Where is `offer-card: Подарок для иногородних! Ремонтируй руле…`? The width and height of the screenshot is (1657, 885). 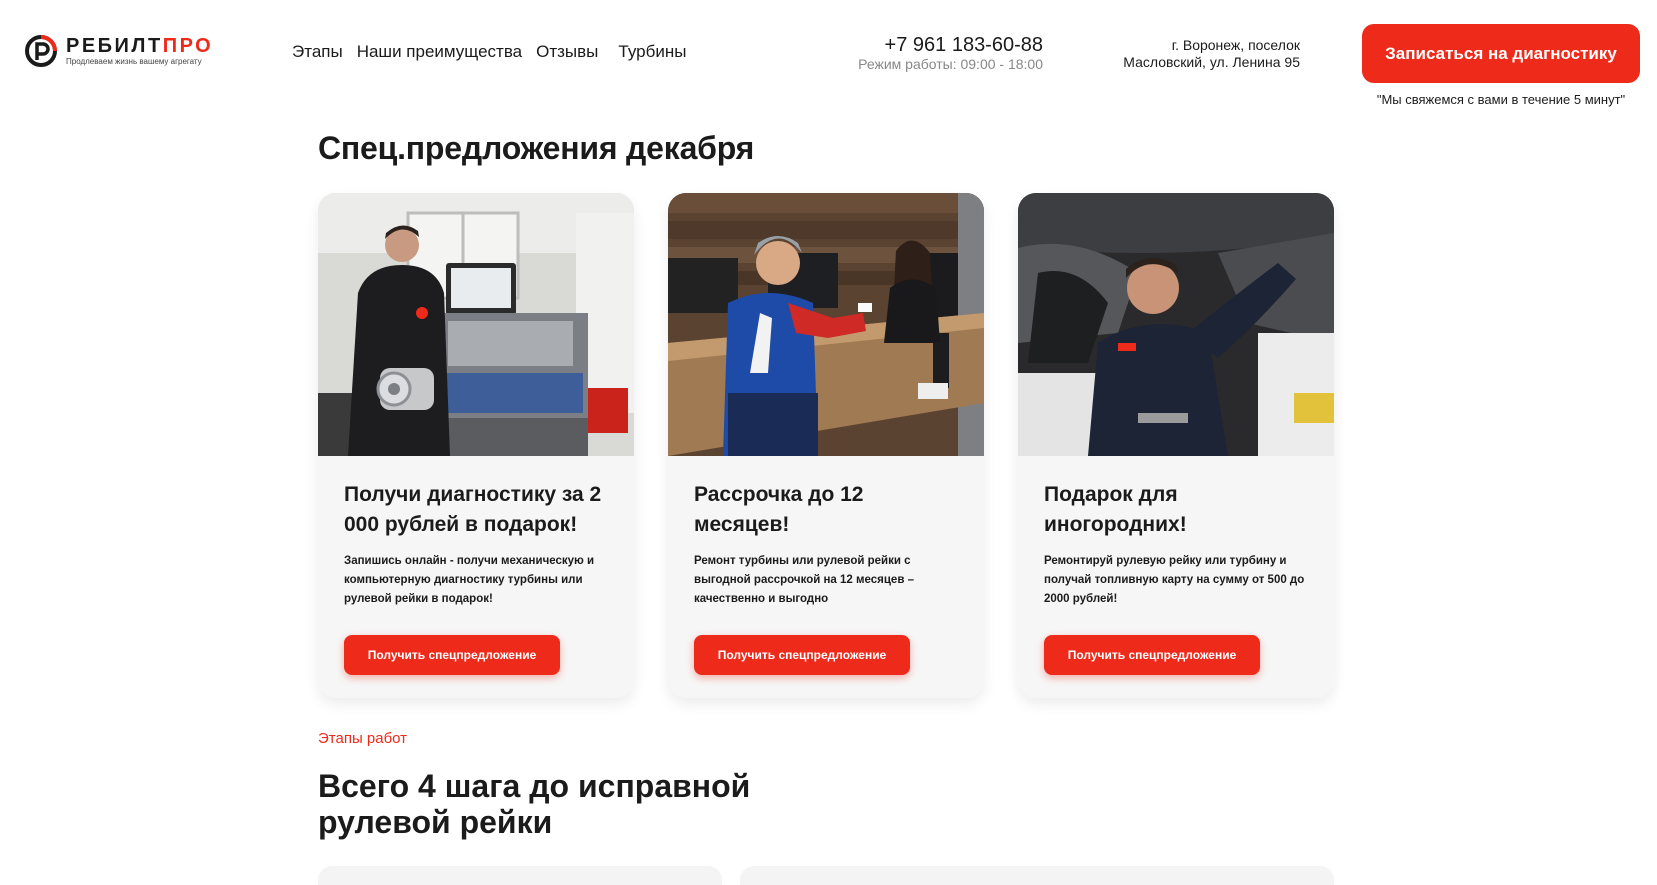
offer-card: Подарок для иногородних! Ремонтируй руле… is located at coordinates (1176, 445).